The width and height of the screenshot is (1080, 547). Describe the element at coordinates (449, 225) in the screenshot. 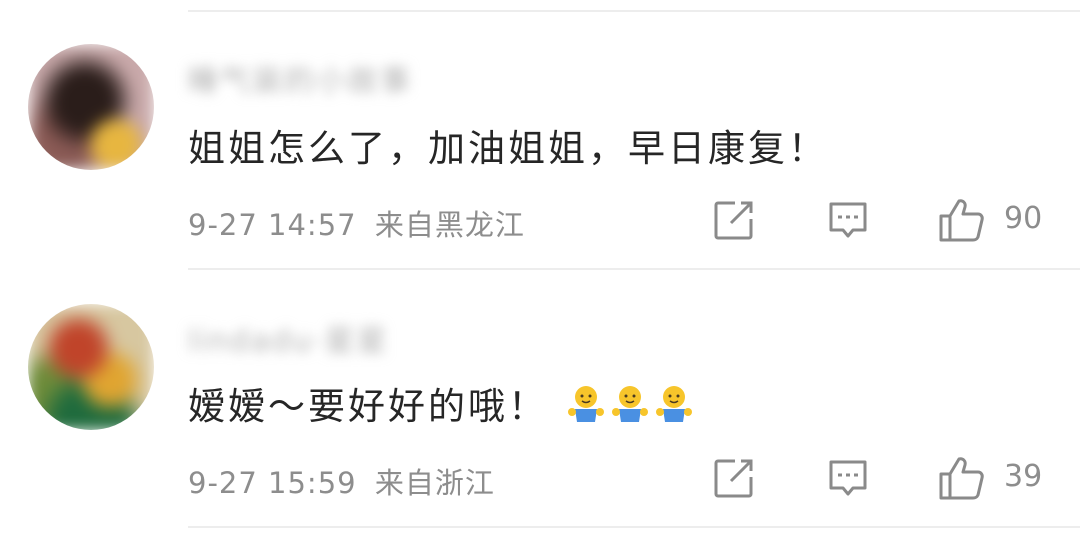

I see `comment-location: 来自黑龙江` at that location.